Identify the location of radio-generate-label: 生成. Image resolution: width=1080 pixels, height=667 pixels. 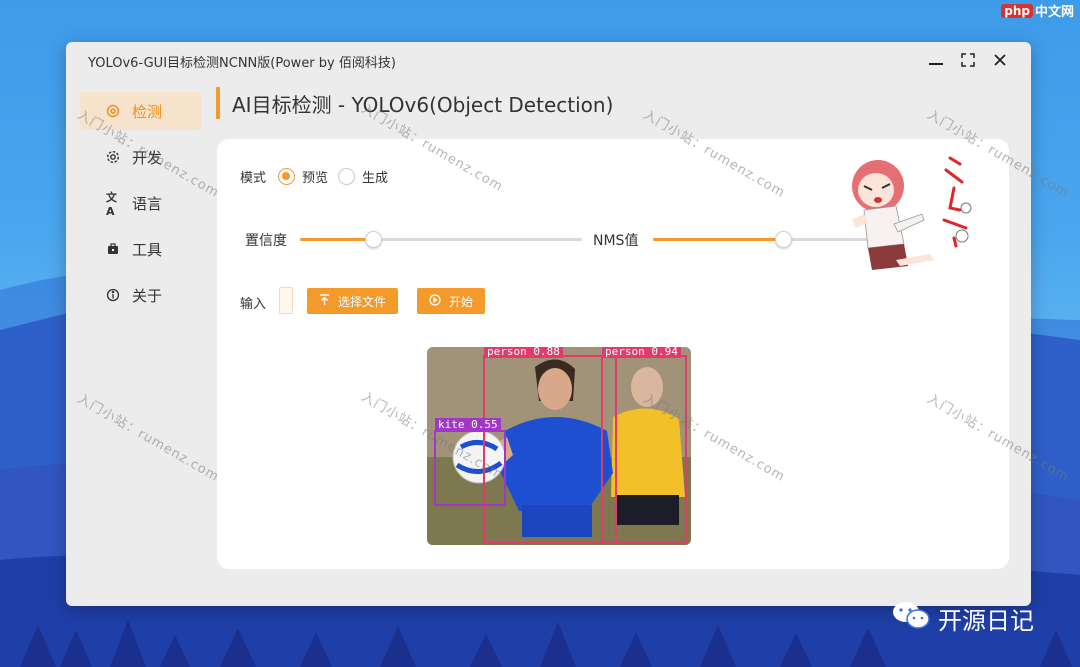
(375, 178).